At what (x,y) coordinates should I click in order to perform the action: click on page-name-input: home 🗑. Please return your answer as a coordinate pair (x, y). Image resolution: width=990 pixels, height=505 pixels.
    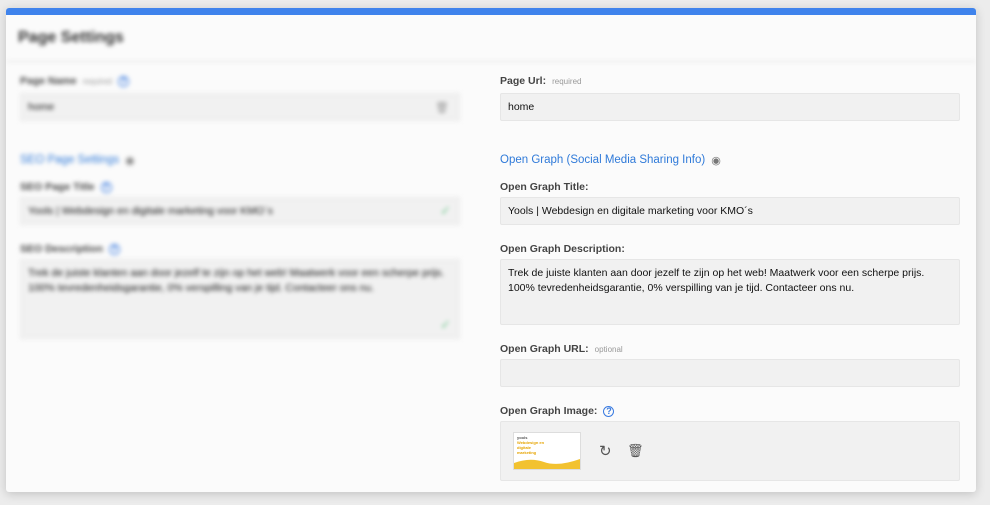
    Looking at the image, I should click on (240, 107).